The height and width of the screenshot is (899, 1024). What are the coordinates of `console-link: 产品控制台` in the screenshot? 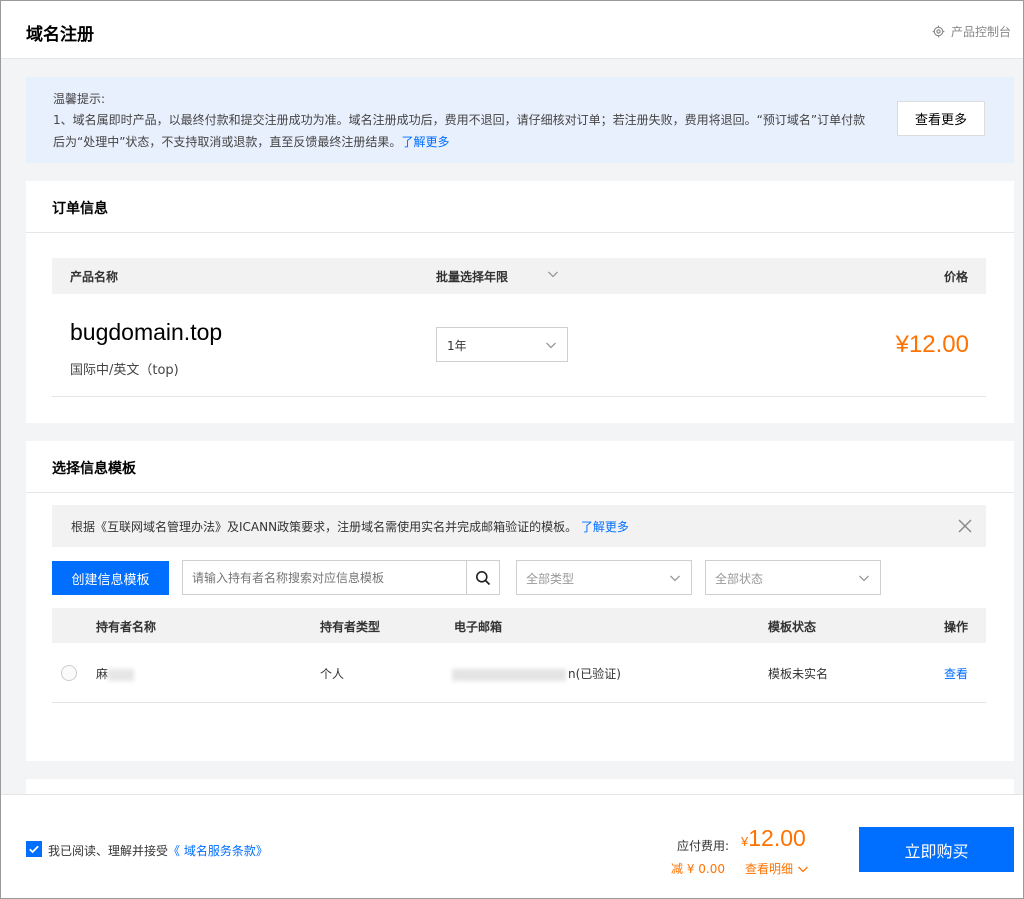 It's located at (971, 31).